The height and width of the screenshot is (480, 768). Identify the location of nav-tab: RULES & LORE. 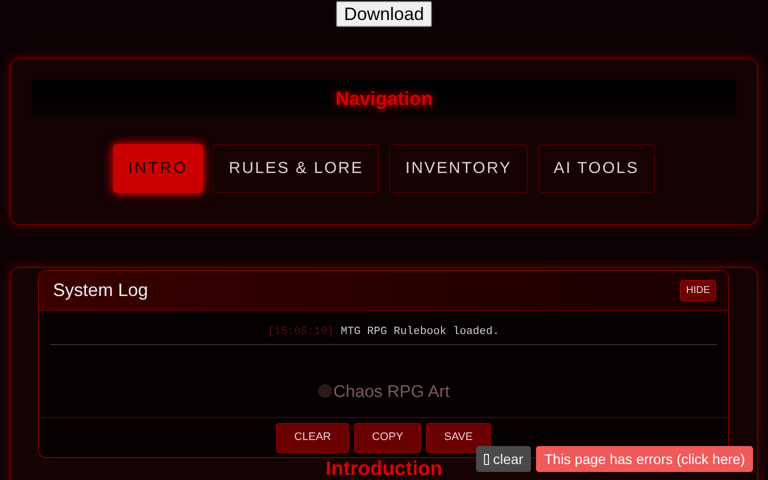
(296, 168).